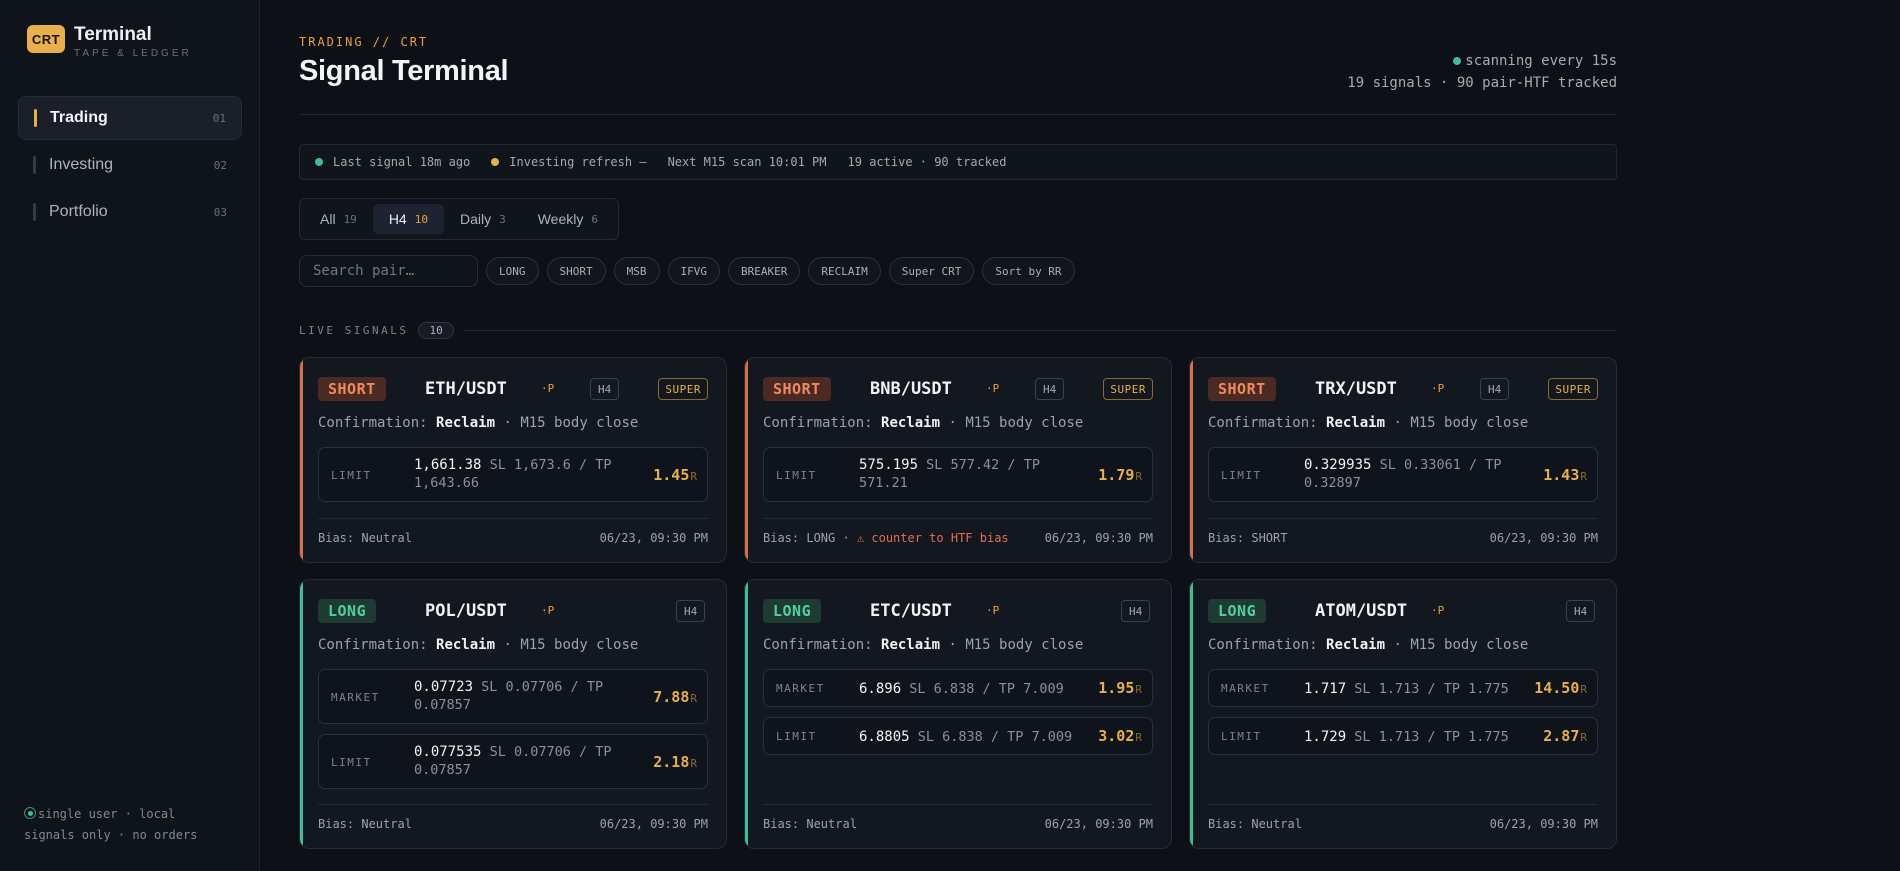  What do you see at coordinates (1028, 271) in the screenshot?
I see `sort-by-rr-button: Sort by RR` at bounding box center [1028, 271].